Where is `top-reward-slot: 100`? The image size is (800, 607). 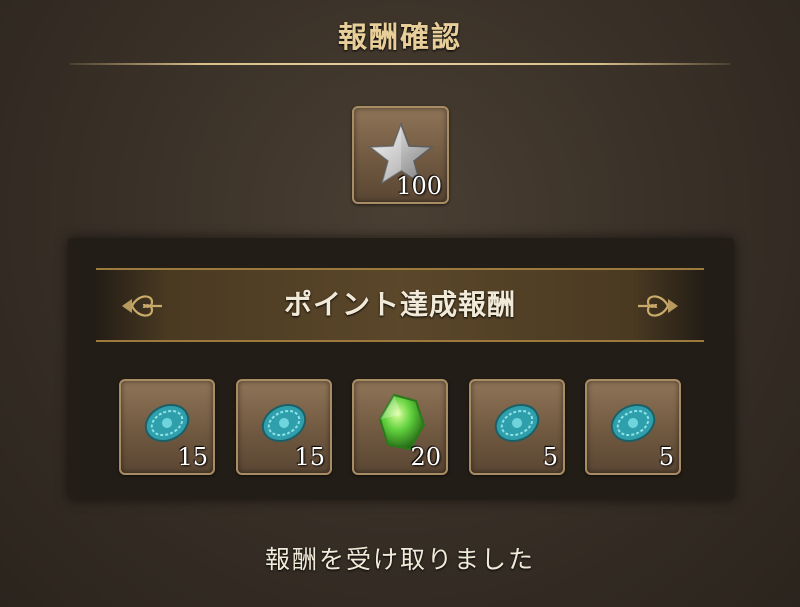
top-reward-slot: 100 is located at coordinates (400, 155).